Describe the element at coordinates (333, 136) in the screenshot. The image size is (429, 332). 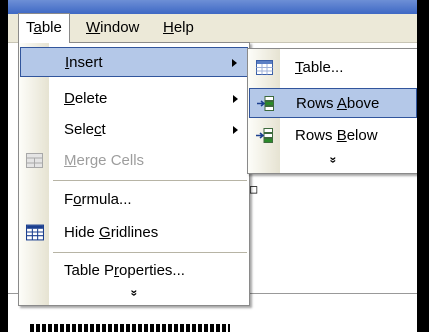
I see `submenu-item-rows-below: Rows Below` at that location.